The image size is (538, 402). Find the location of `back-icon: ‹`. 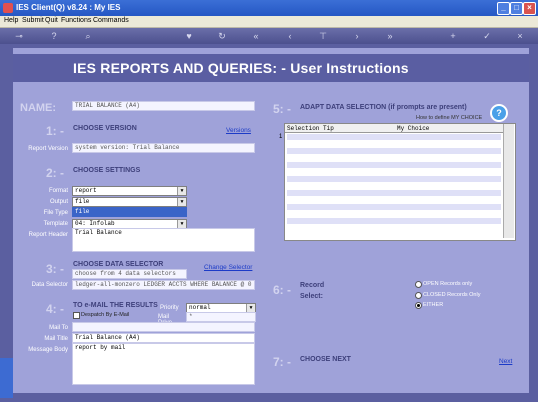

back-icon: ‹ is located at coordinates (290, 36).